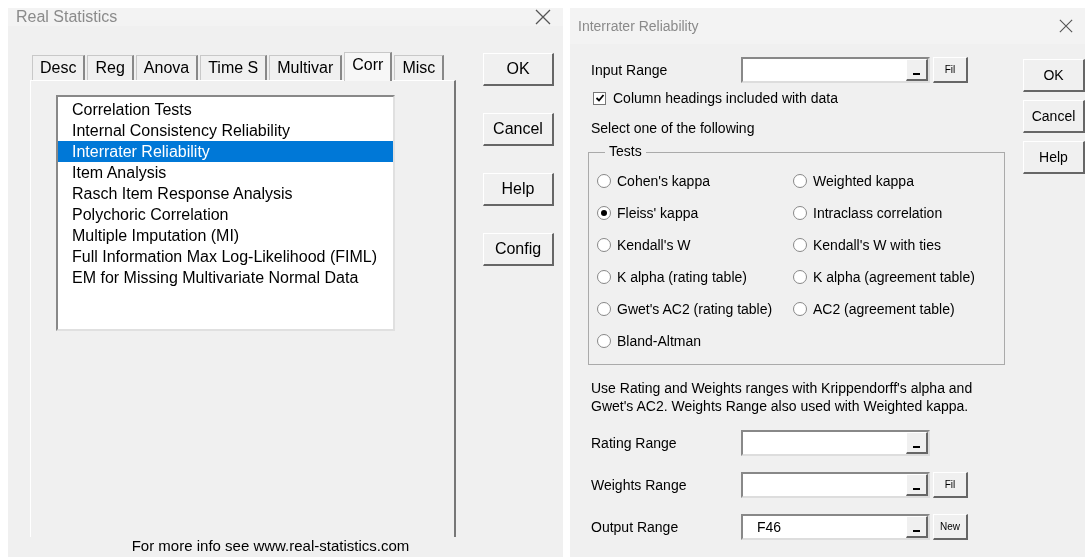 The image size is (1085, 557). I want to click on tab: Multivar, so click(306, 67).